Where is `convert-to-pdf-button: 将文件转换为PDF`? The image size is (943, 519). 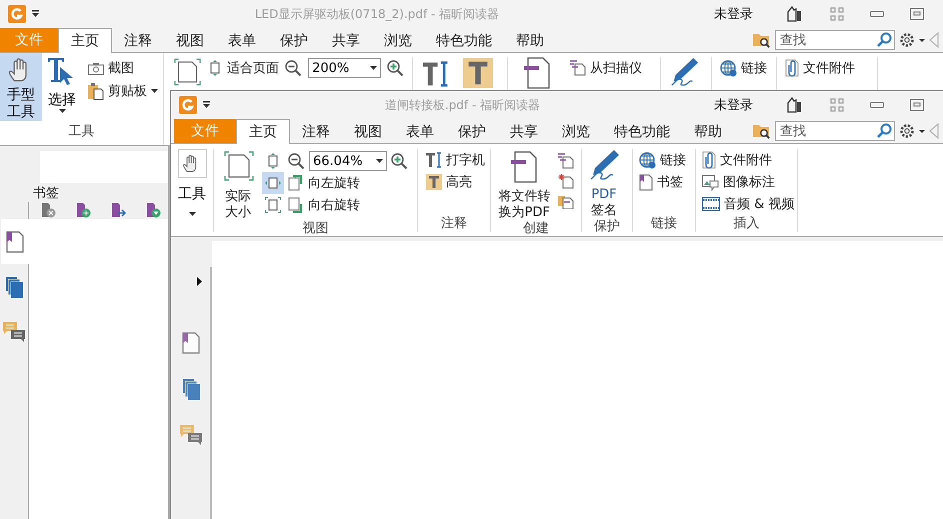
convert-to-pdf-button: 将文件转换为PDF is located at coordinates (524, 185).